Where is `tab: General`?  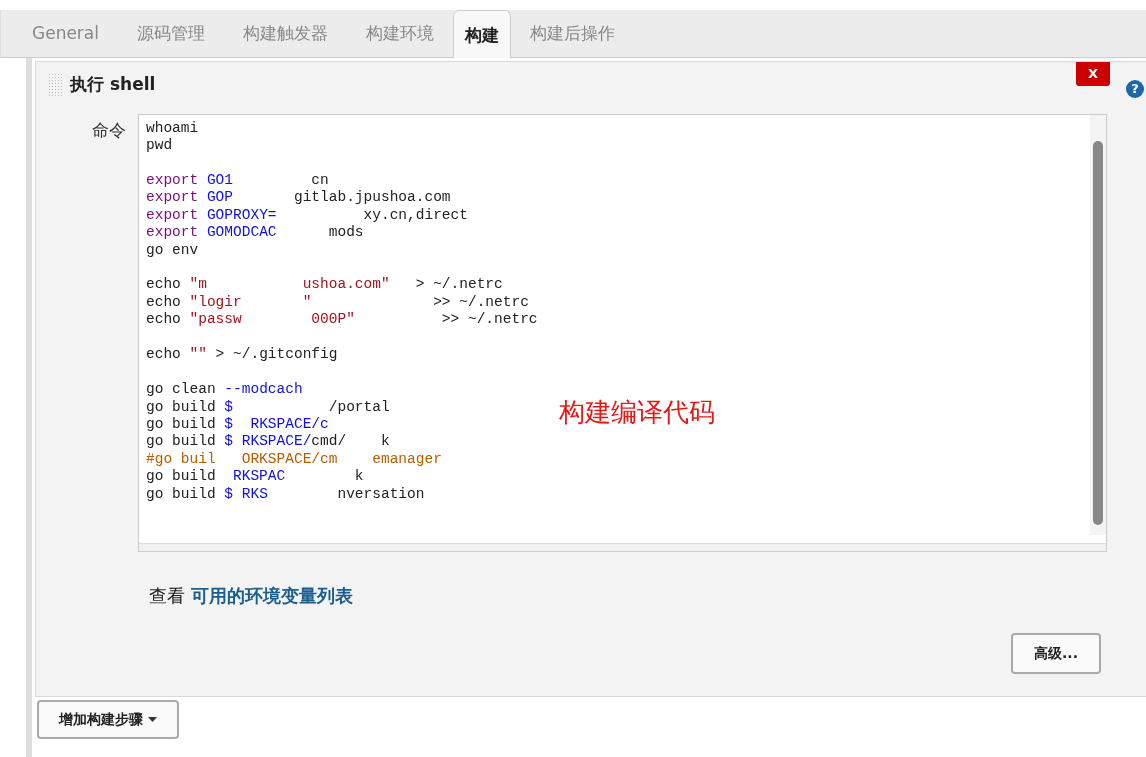
tab: General is located at coordinates (65, 33).